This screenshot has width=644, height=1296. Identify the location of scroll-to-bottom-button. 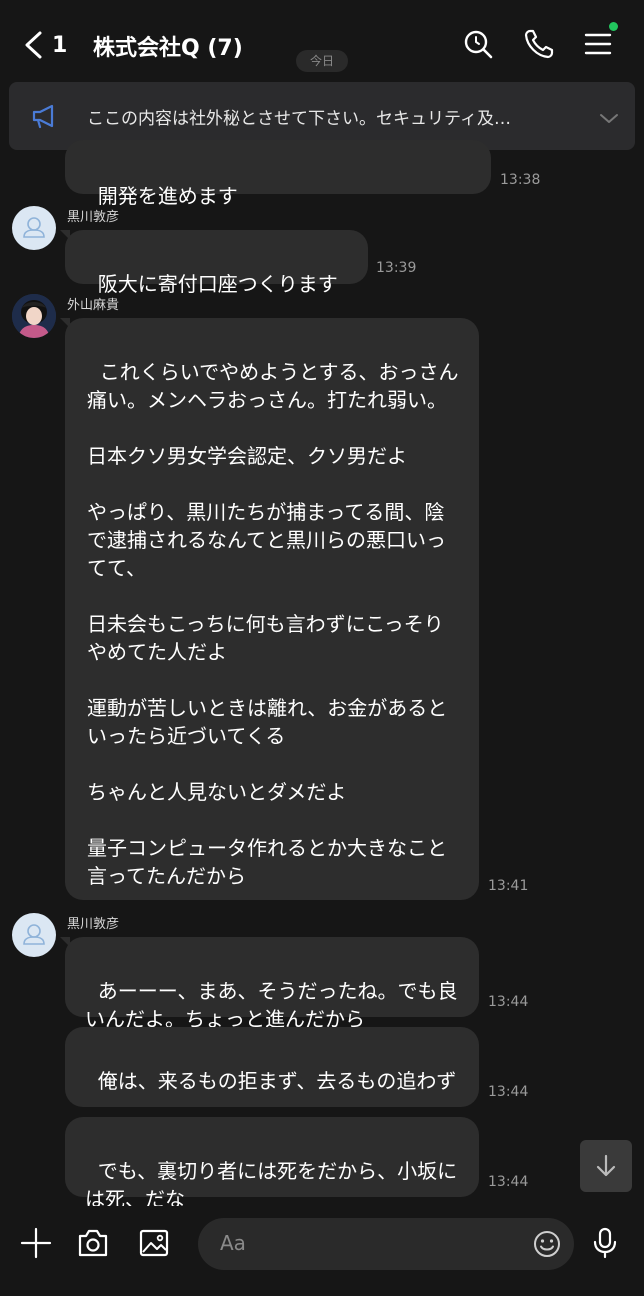
(606, 1166).